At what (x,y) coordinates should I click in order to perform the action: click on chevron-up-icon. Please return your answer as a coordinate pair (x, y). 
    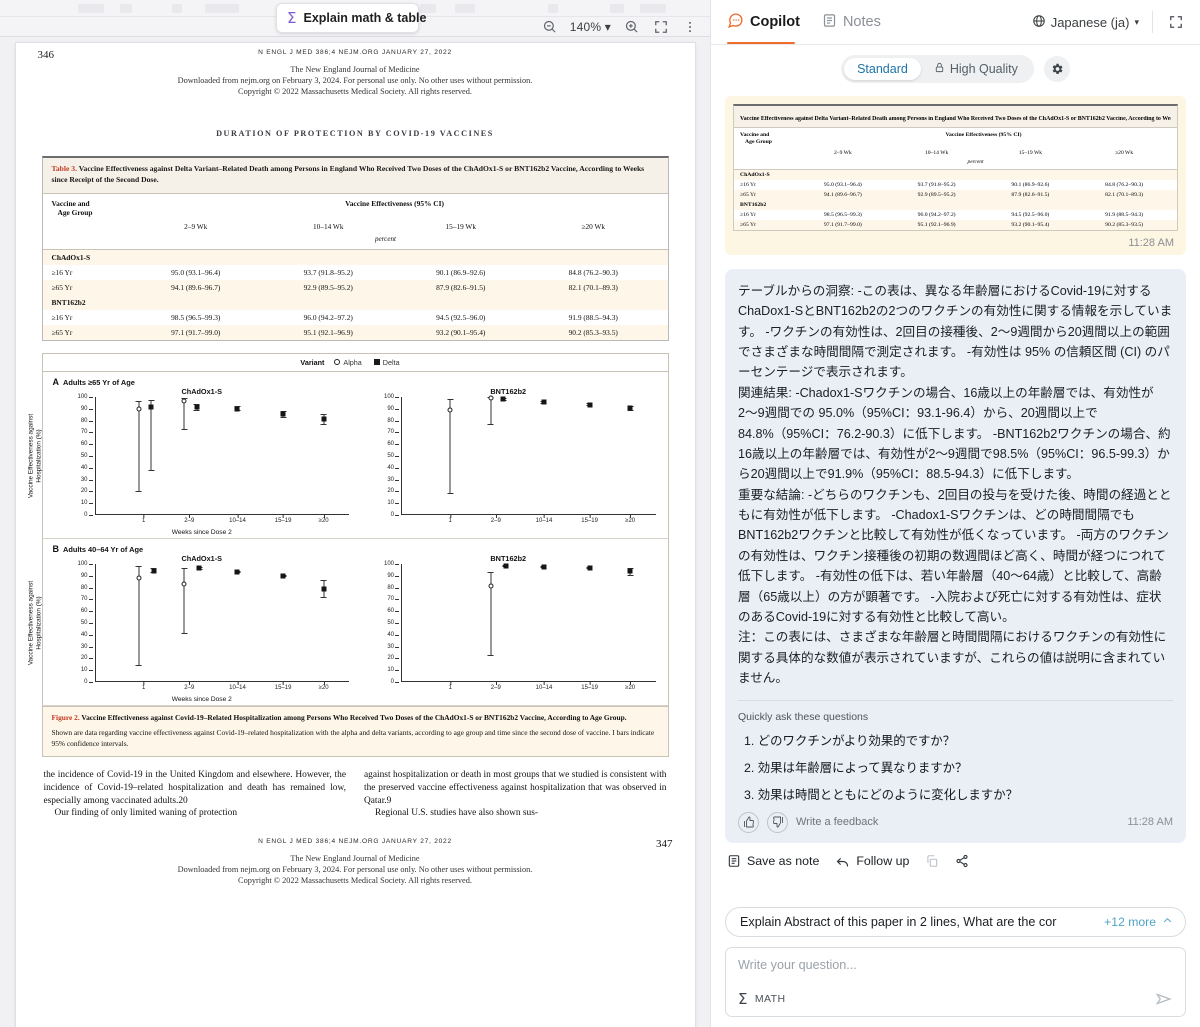
    Looking at the image, I should click on (1167, 922).